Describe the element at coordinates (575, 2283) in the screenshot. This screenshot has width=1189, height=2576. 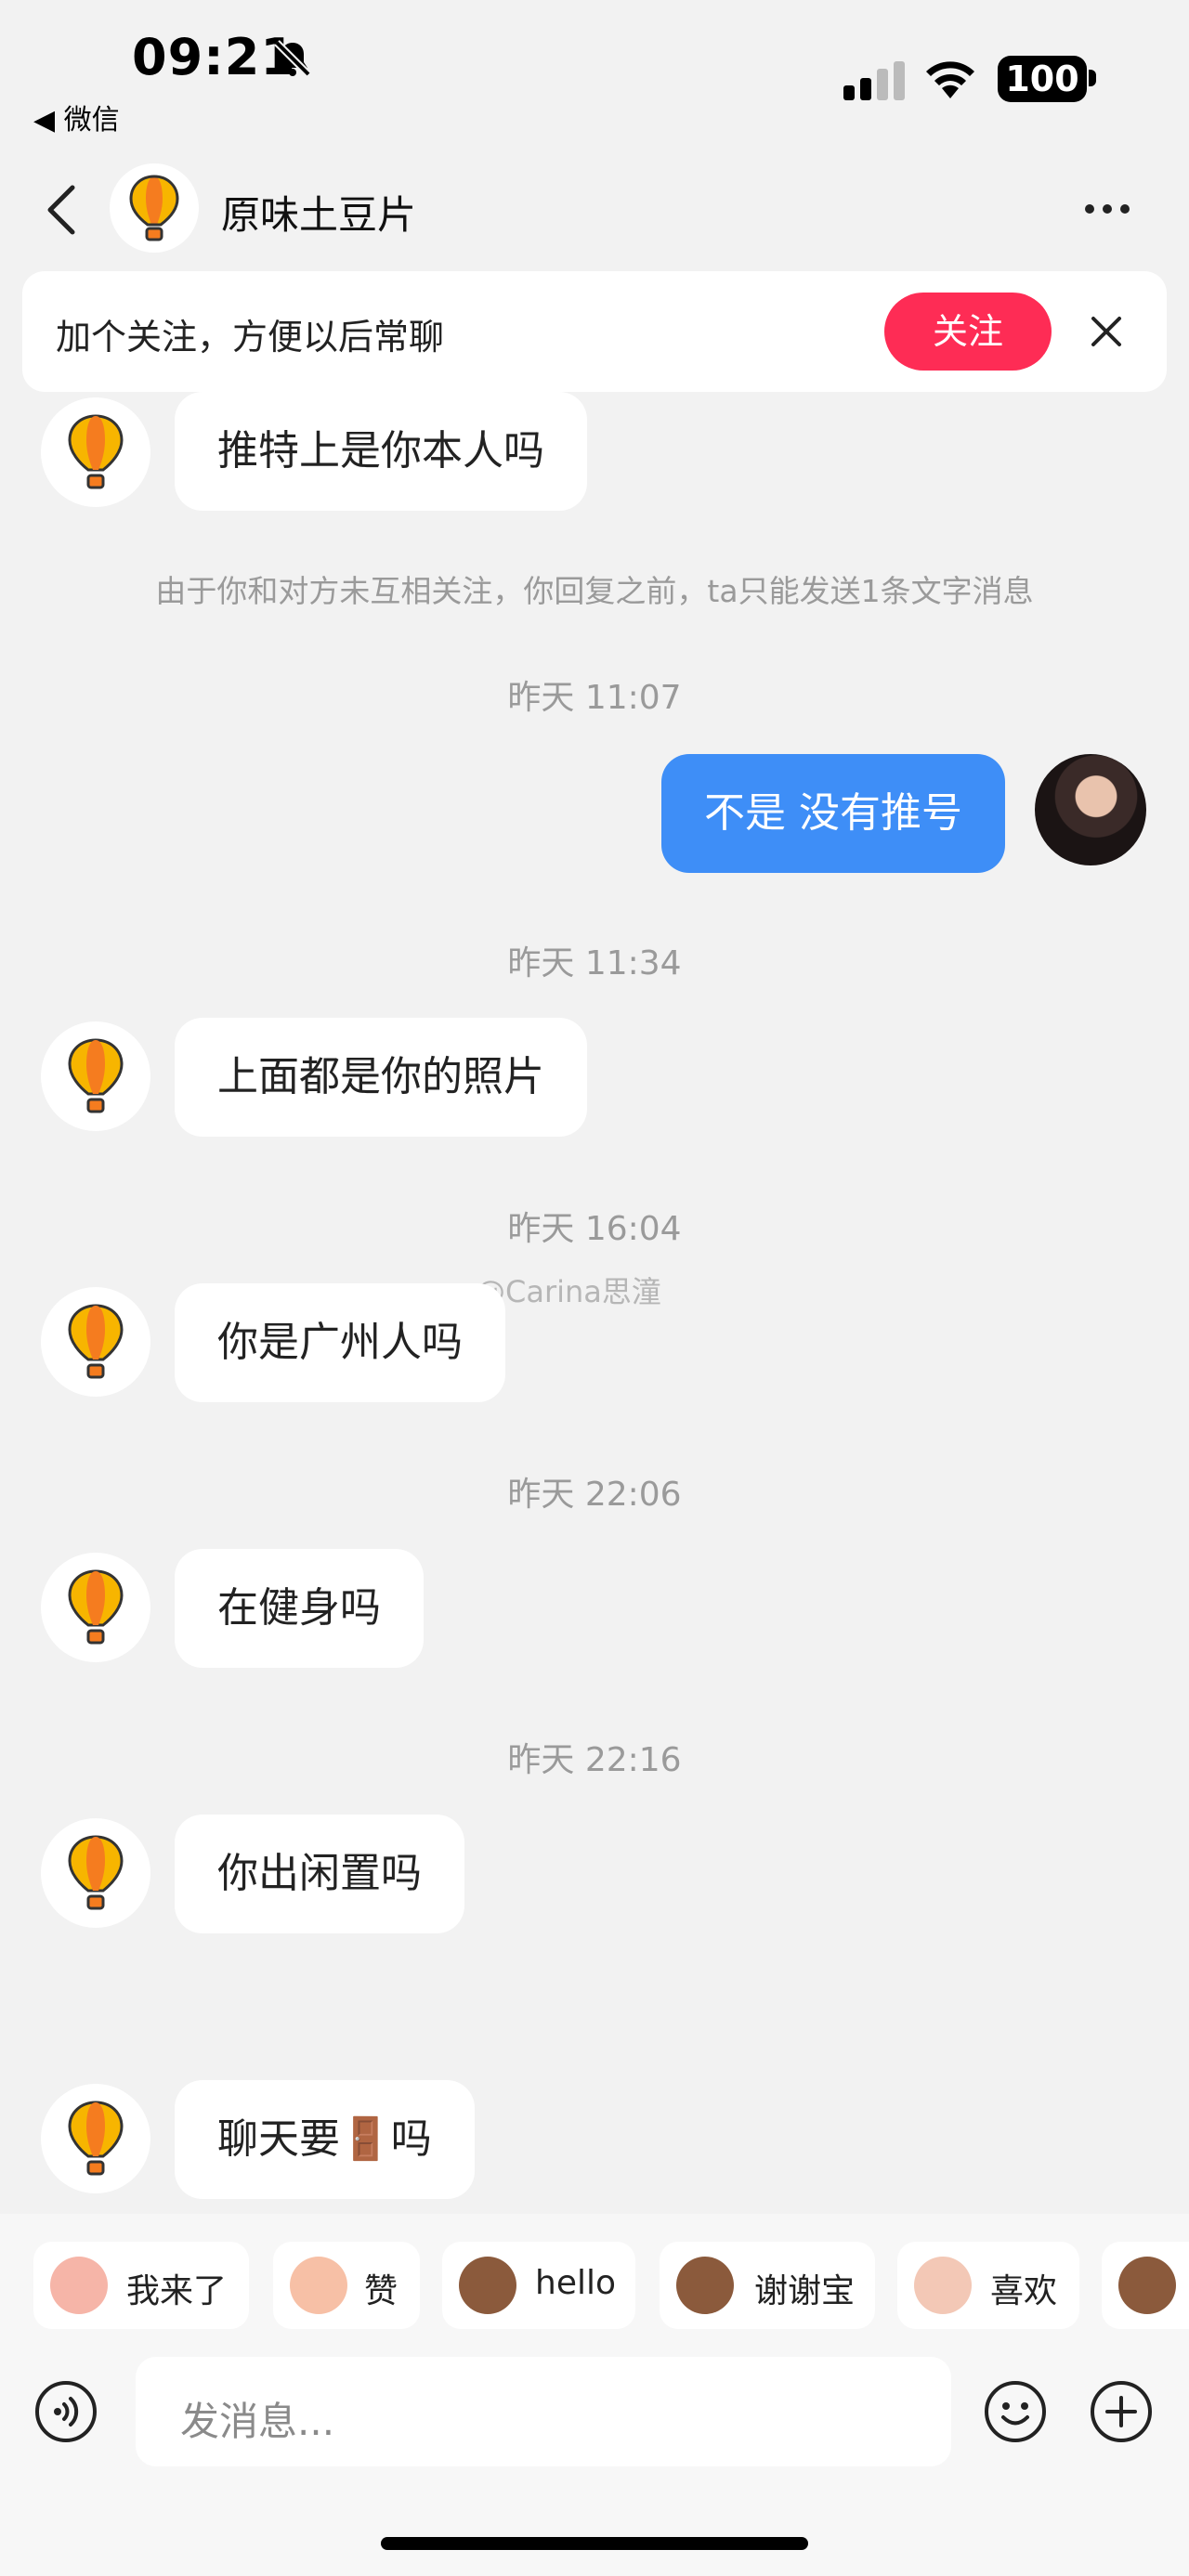
I see `quick-reply-label: hello` at that location.